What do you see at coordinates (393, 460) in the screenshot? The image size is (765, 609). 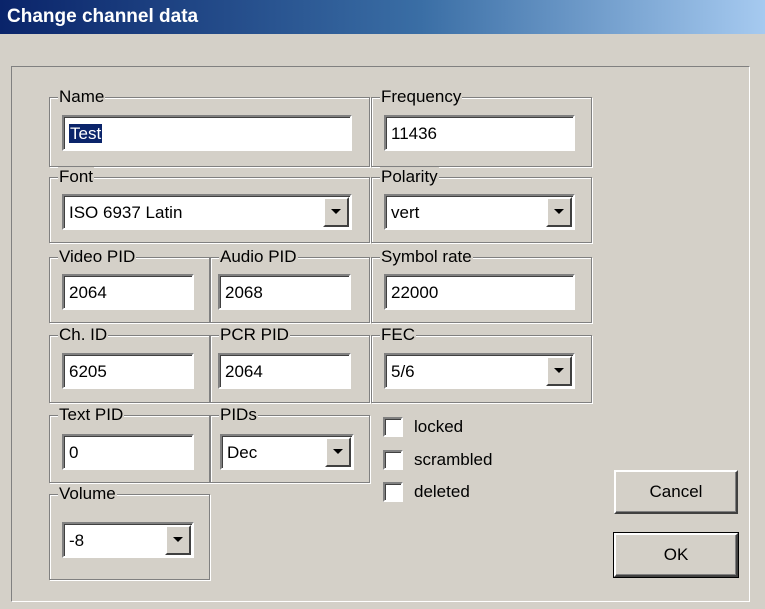 I see `scrambled-checkbox` at bounding box center [393, 460].